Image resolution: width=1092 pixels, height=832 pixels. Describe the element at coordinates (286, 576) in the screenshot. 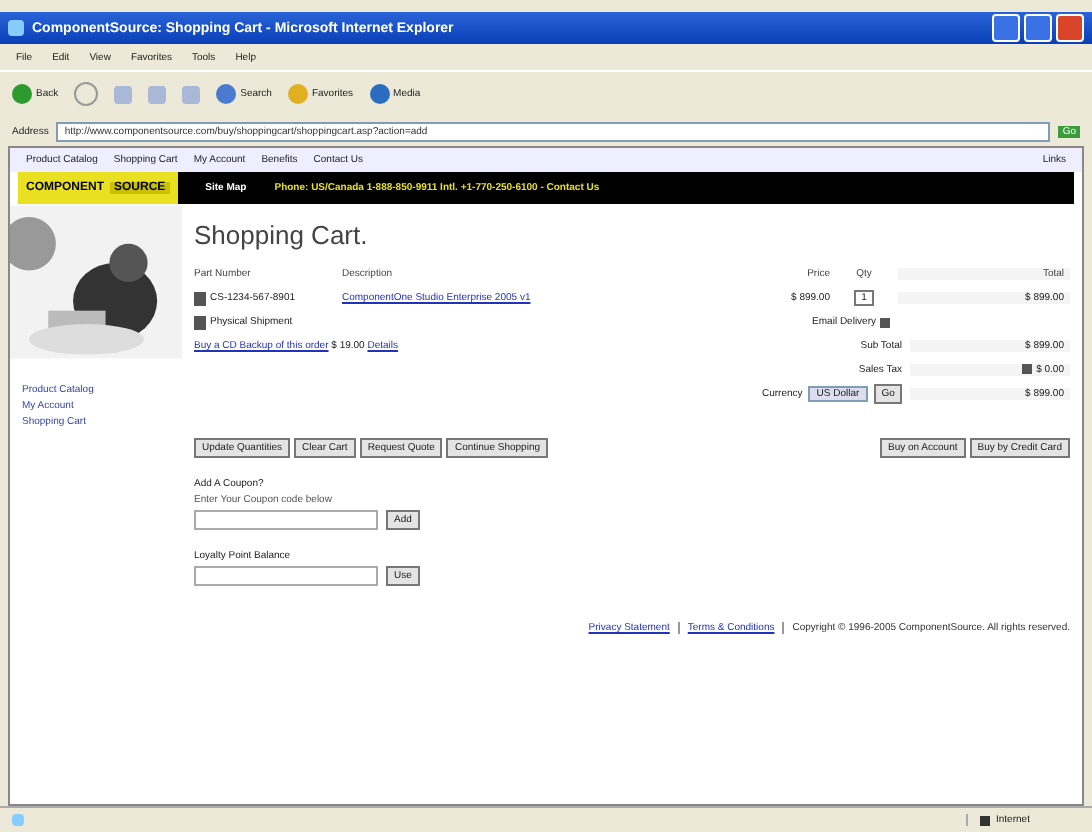

I see `points-field` at that location.